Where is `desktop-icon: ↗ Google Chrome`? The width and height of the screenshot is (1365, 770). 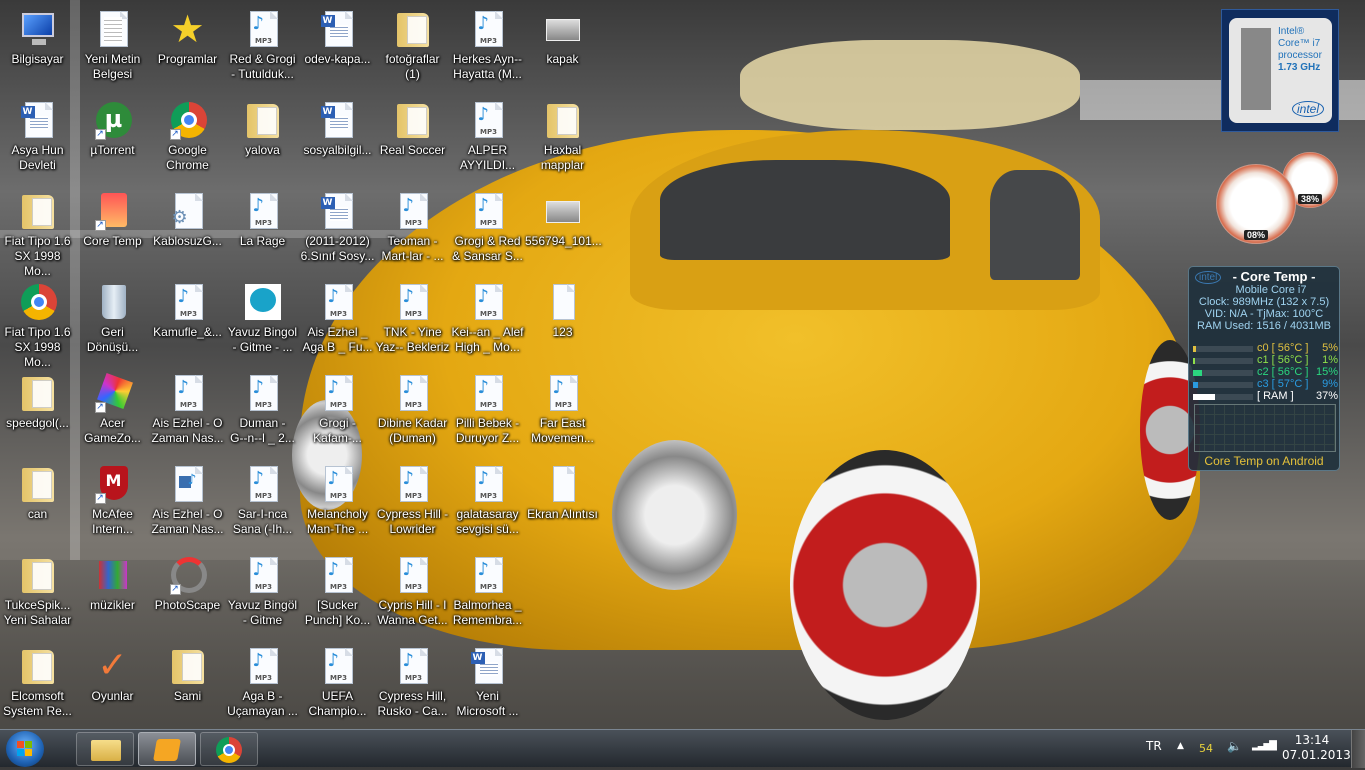 desktop-icon: ↗ Google Chrome is located at coordinates (187, 139).